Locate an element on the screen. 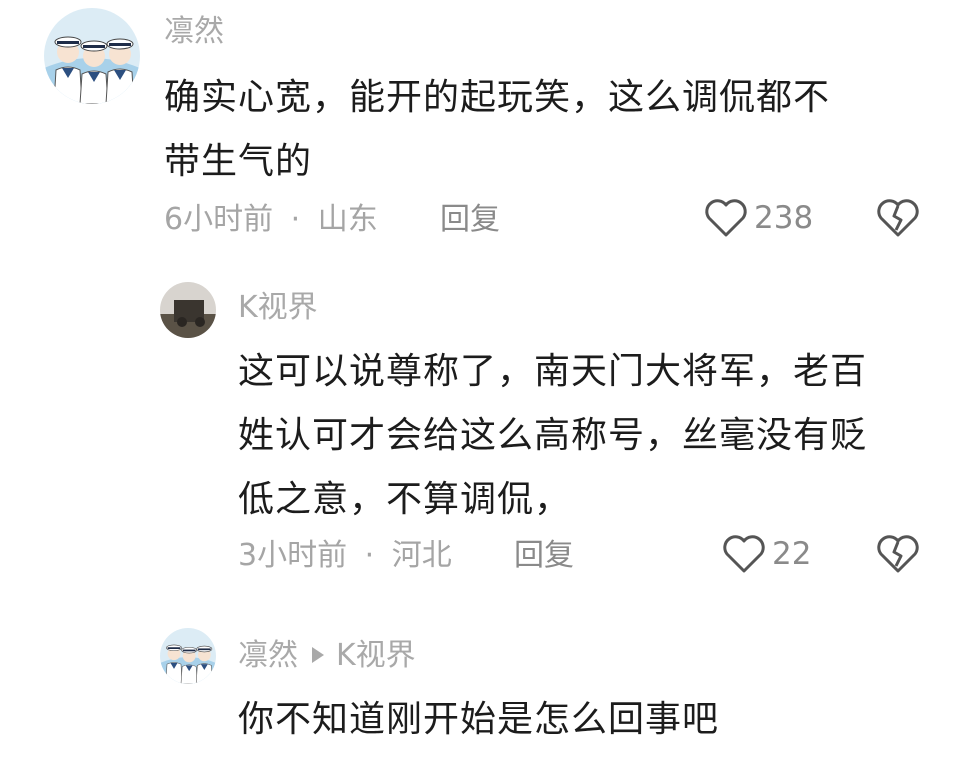 Image resolution: width=960 pixels, height=760 pixels. comment-line: 姓认可才会给这么高称号，丝毫没有贬 is located at coordinates (553, 435).